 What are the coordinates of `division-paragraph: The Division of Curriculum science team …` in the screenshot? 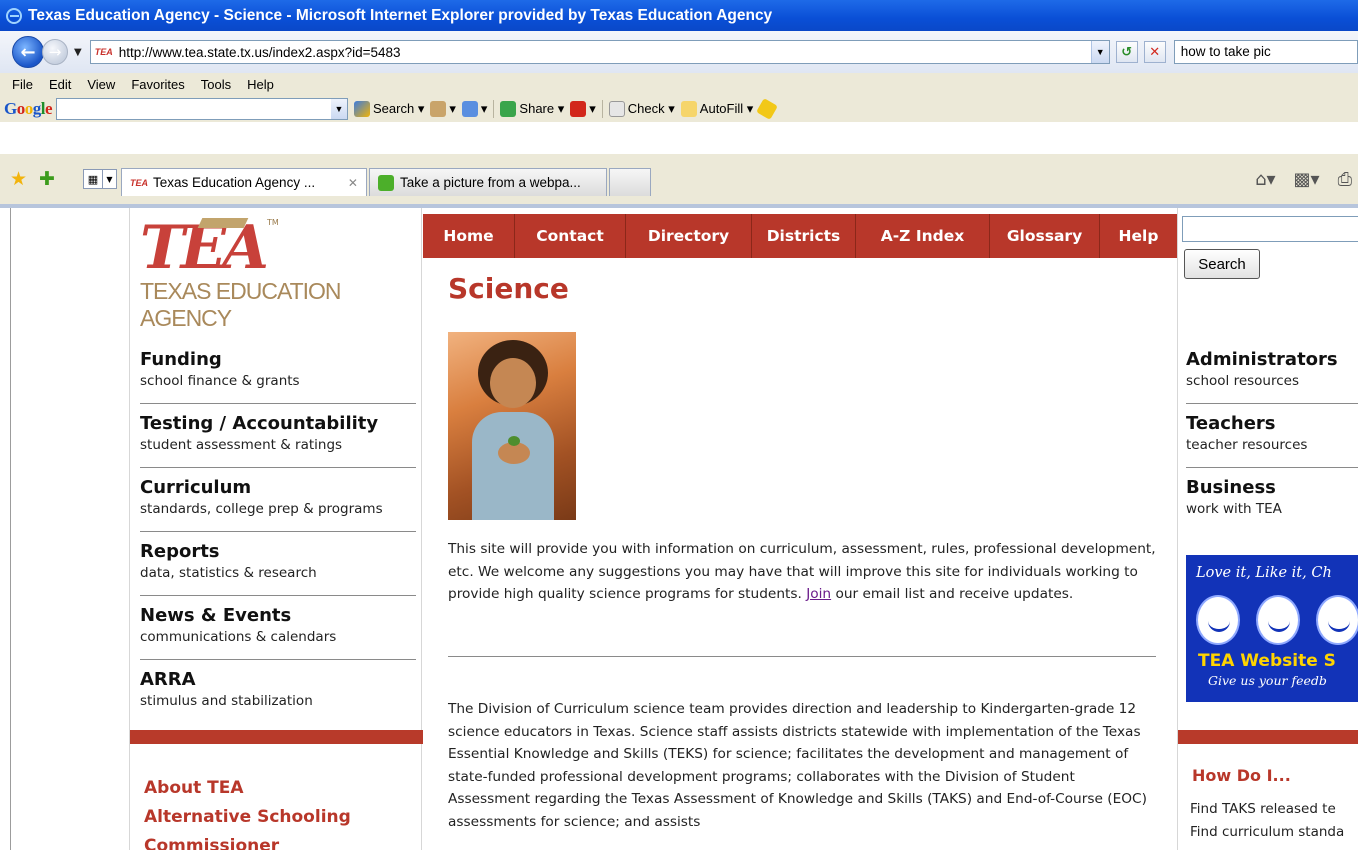 It's located at (797, 765).